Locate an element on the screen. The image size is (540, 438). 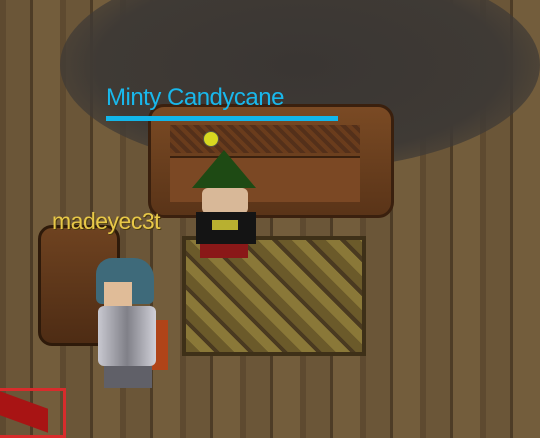
npc-face is located at coordinates (225, 201).